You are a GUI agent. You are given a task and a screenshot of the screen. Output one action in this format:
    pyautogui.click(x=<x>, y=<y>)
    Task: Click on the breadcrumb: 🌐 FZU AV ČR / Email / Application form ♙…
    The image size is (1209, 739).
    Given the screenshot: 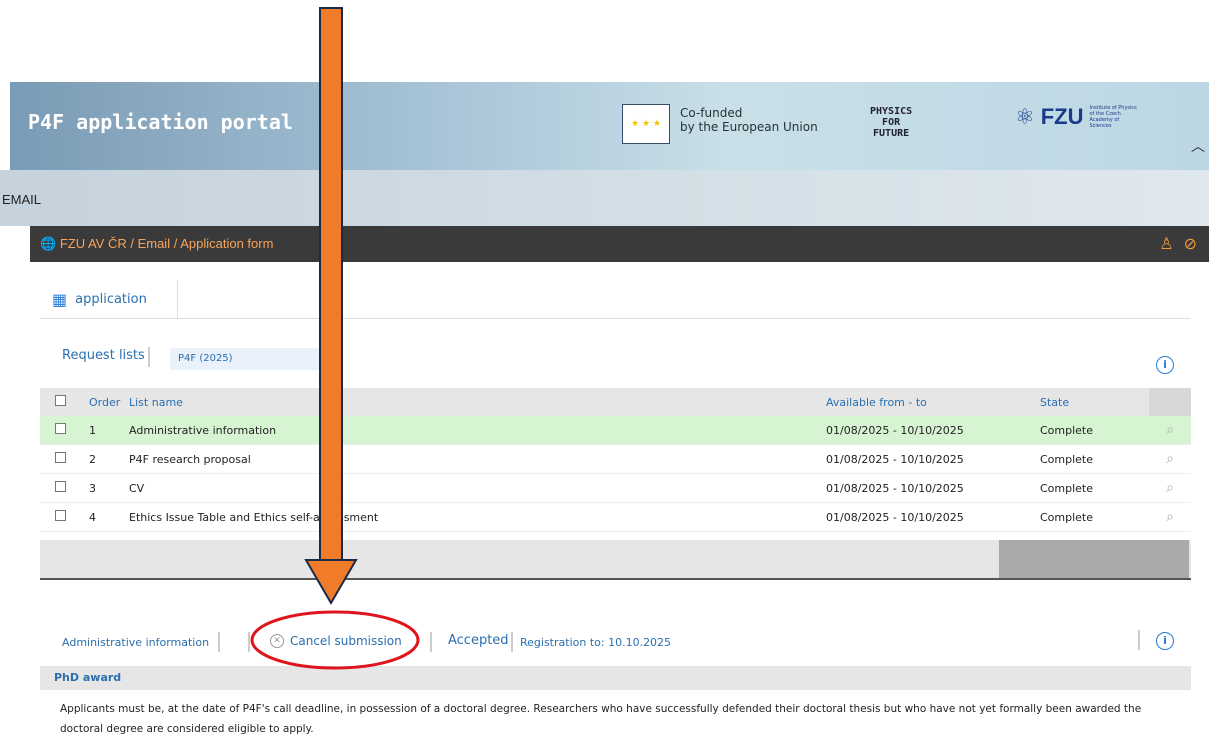 What is the action you would take?
    pyautogui.click(x=619, y=244)
    